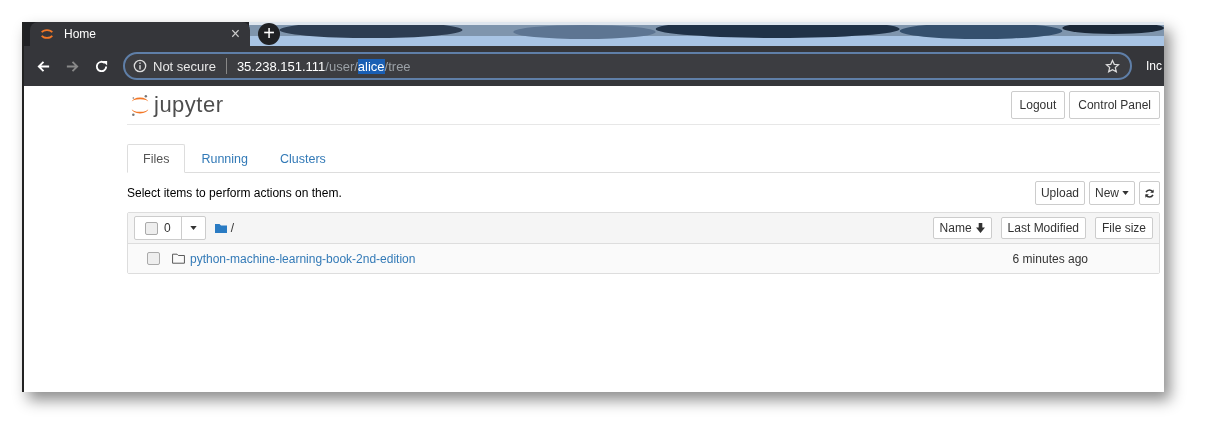 This screenshot has width=1206, height=434. I want to click on select-all-dropdown: 0, so click(170, 228).